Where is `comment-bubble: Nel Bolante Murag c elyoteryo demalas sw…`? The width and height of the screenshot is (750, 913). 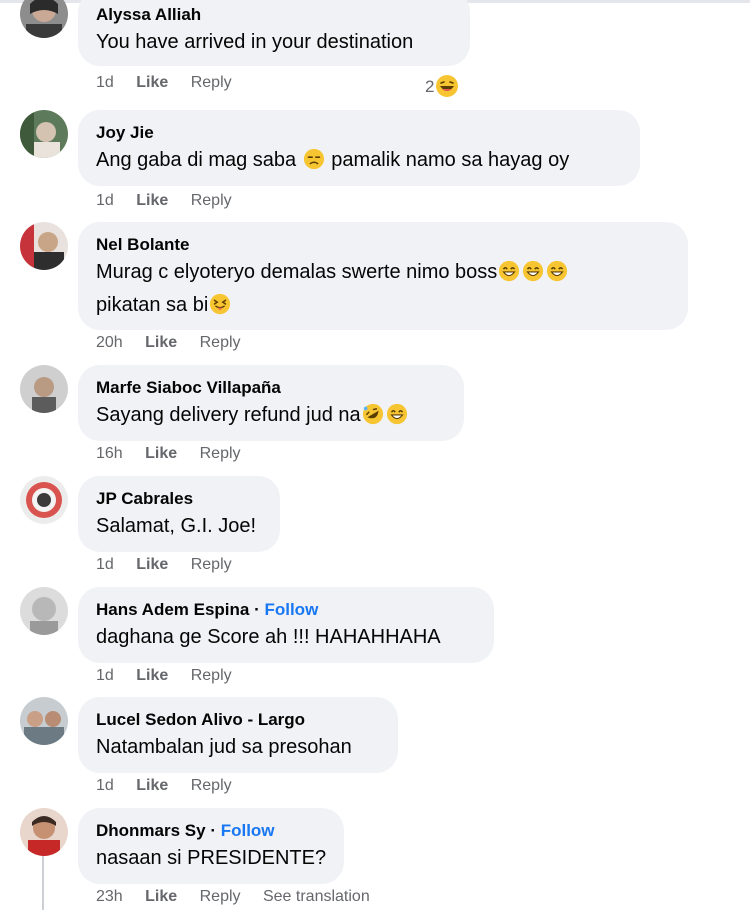 comment-bubble: Nel Bolante Murag c elyoteryo demalas sw… is located at coordinates (383, 276).